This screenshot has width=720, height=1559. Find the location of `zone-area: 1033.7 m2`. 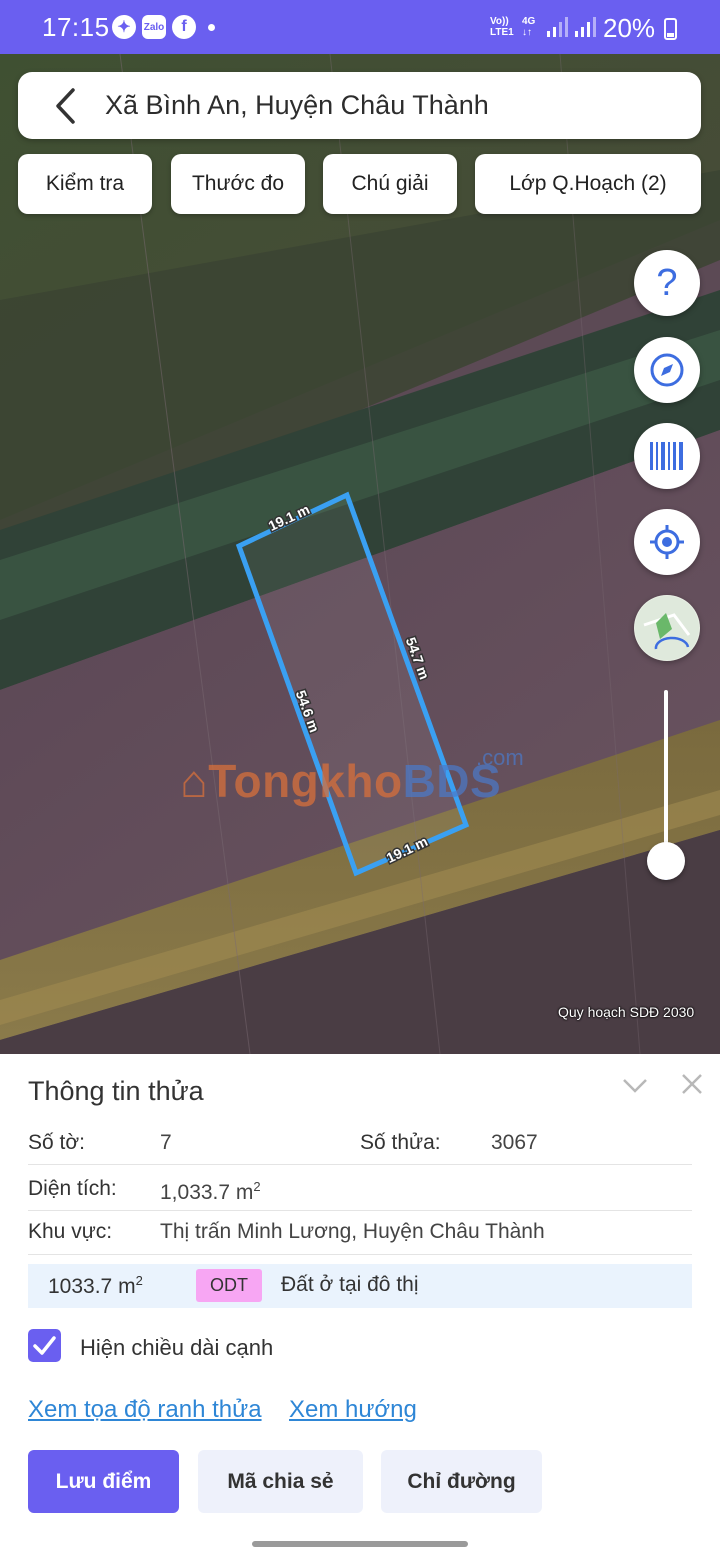

zone-area: 1033.7 m2 is located at coordinates (95, 1285).